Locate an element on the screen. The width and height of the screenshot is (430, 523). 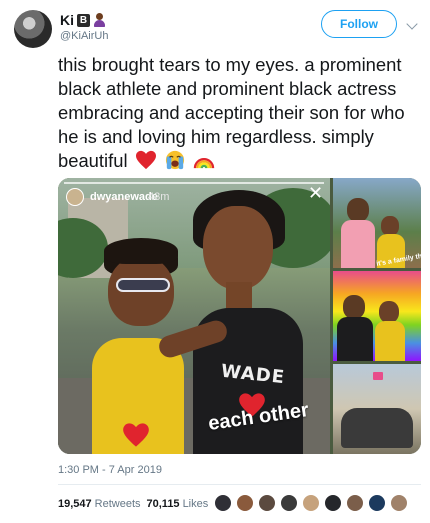
tweet-header: Ki B @KiAirUh Follow is located at coordinates (216, 28).